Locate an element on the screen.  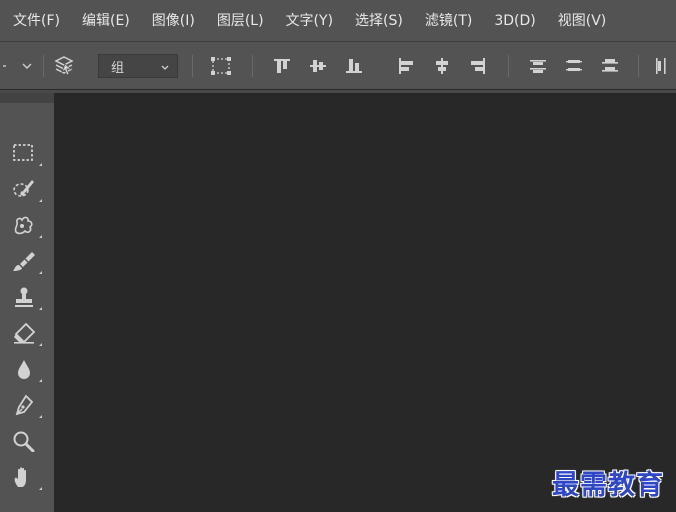
hand-icon is located at coordinates (26, 477).